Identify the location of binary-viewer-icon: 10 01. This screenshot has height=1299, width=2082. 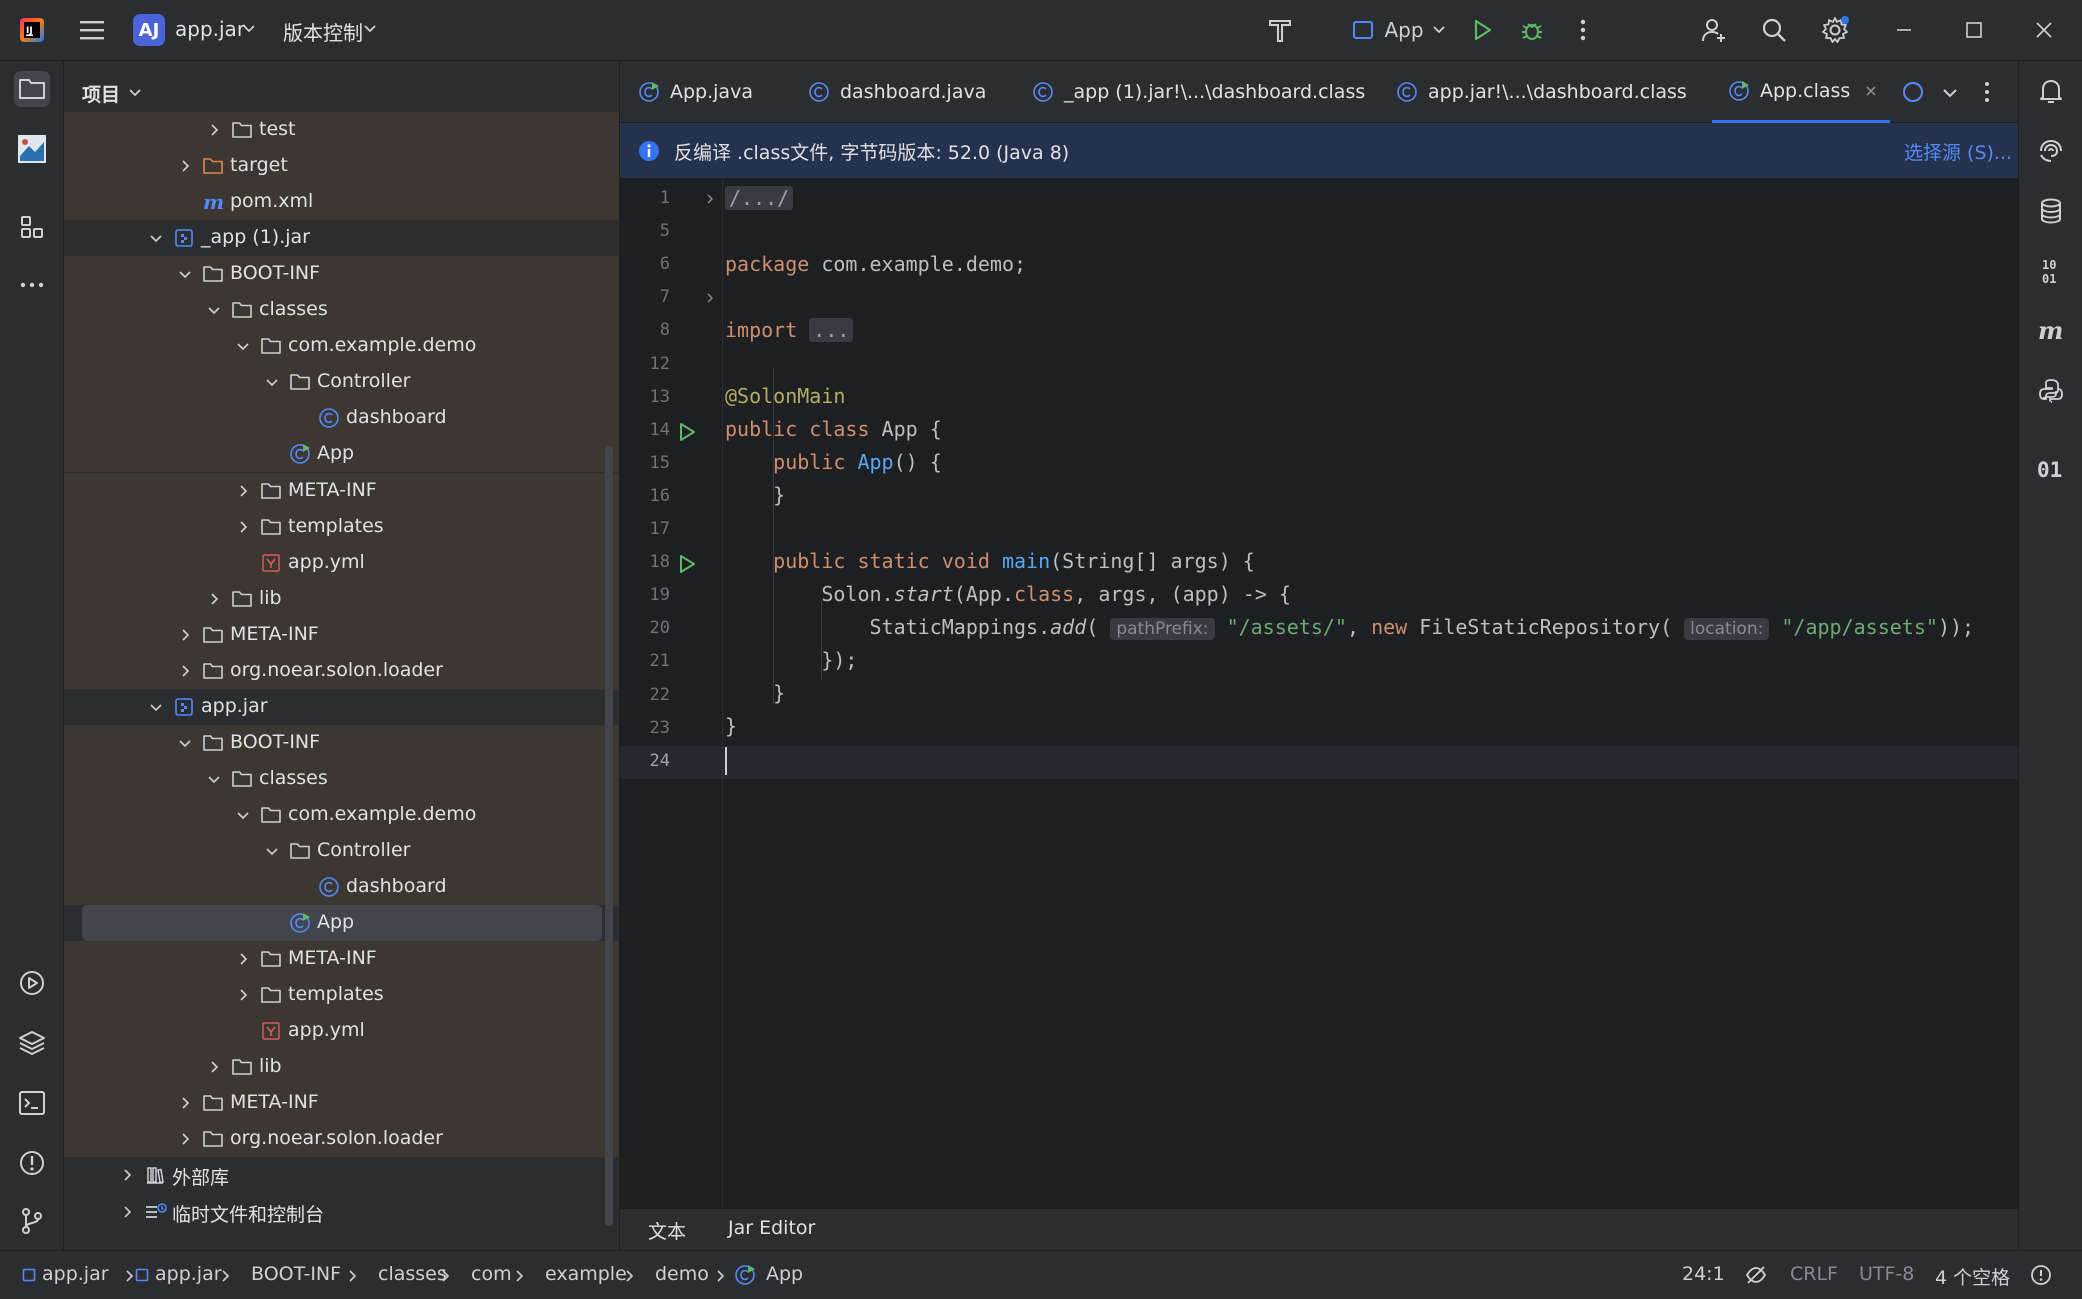
(2051, 271).